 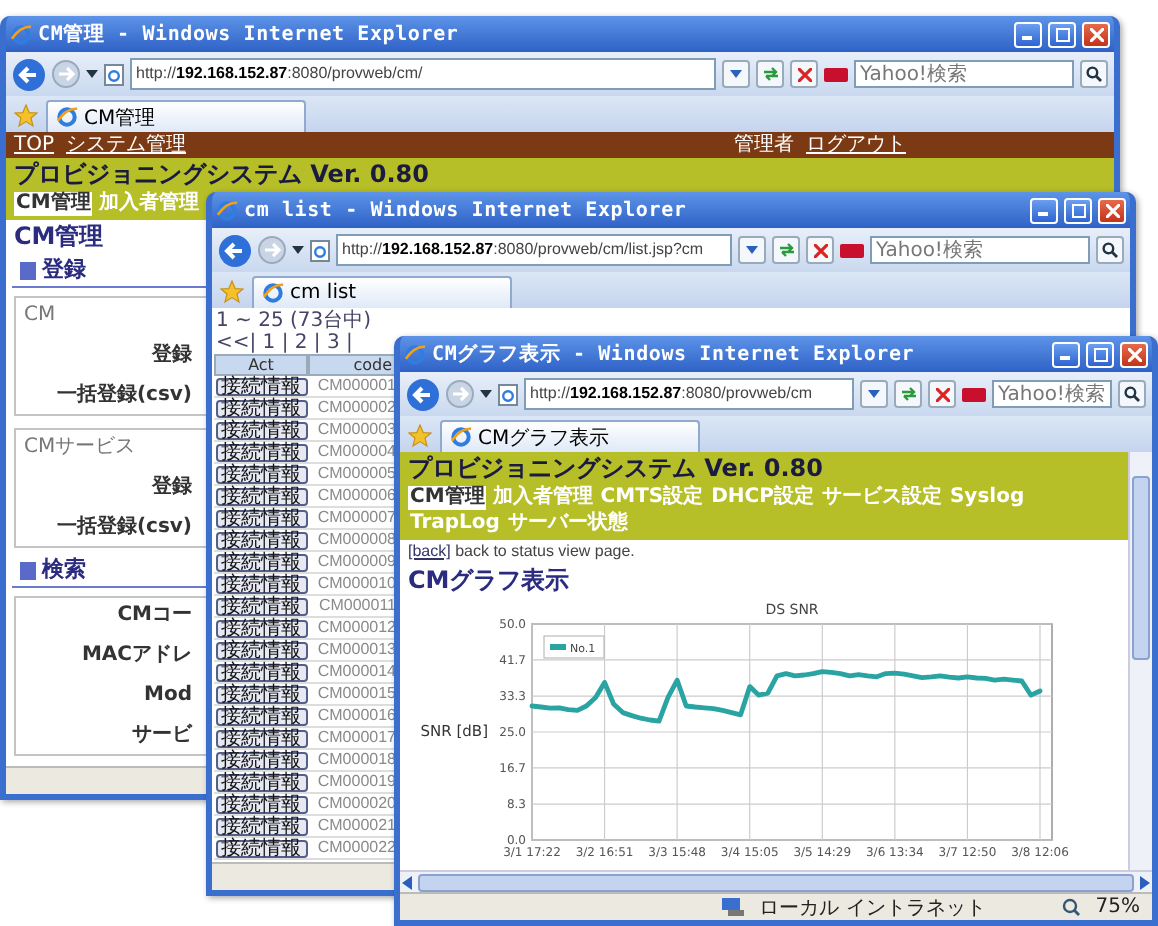 I want to click on nav-link: TOP, so click(x=34, y=145).